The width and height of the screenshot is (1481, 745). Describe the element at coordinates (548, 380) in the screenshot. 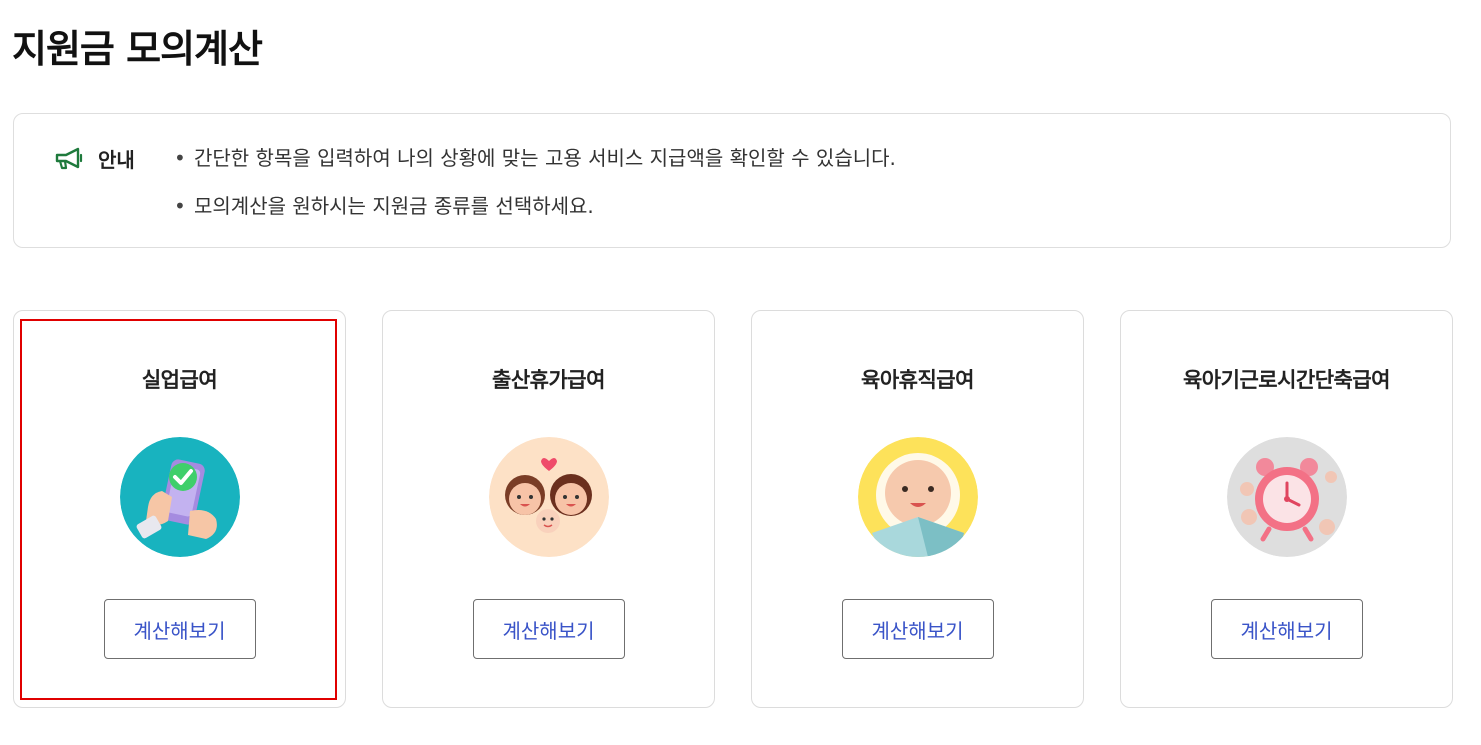

I see `card-title: 출산휴가급여` at that location.